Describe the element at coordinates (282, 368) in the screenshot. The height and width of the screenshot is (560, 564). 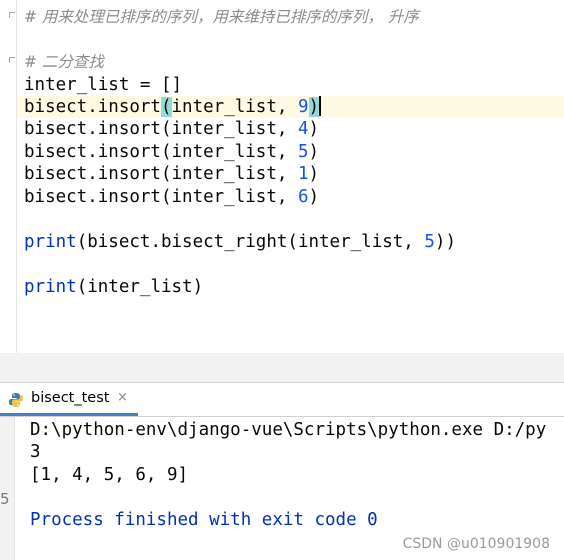
I see `panel-splitter` at that location.